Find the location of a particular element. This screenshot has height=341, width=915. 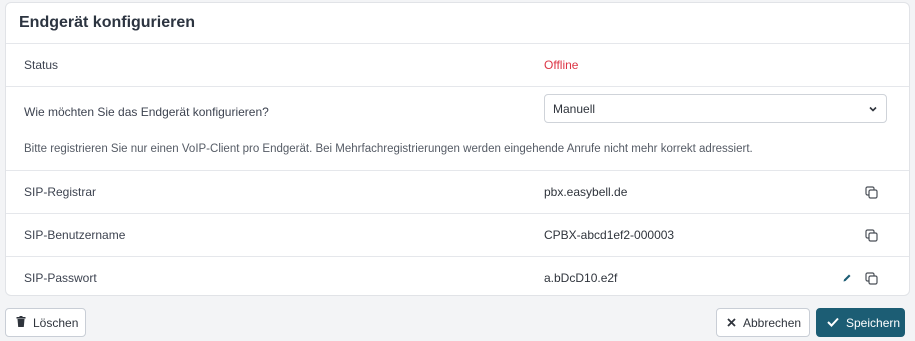

sip-registrar-row: SIP-Registrar pbx.easybell.de is located at coordinates (457, 192).